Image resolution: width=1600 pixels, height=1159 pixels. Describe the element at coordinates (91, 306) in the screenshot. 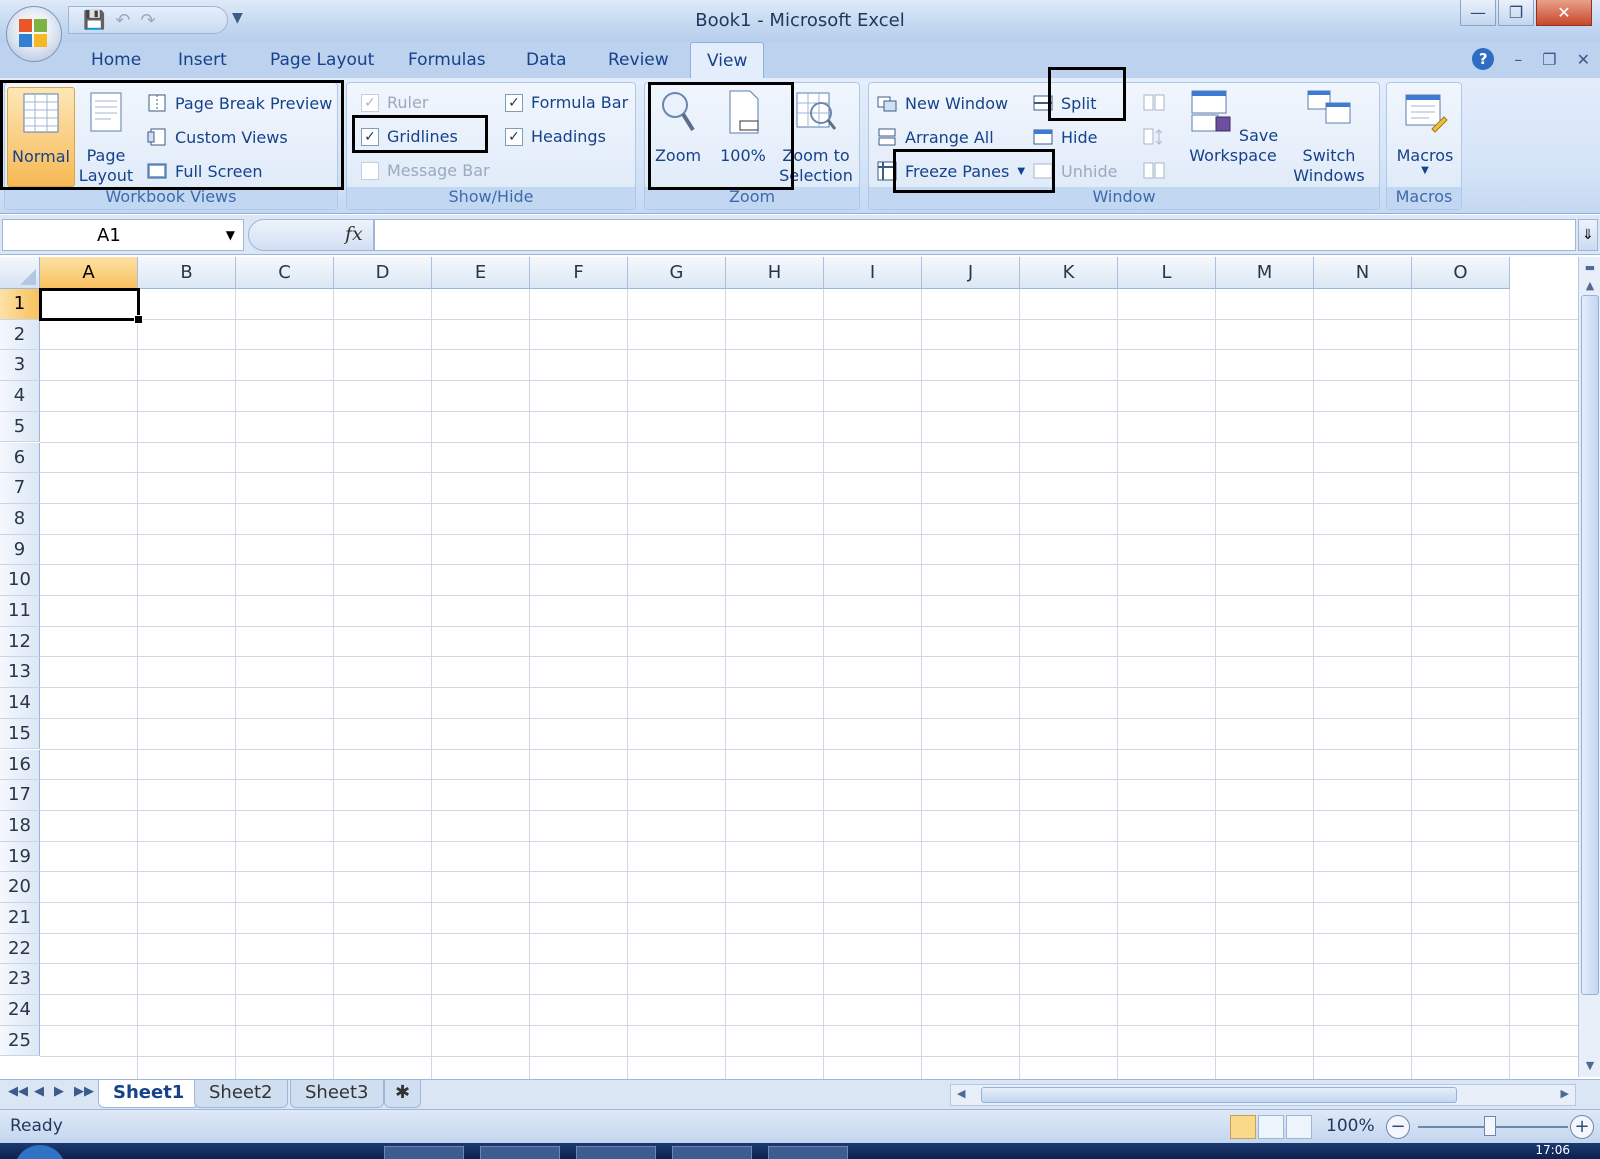

I see `active-cell` at that location.